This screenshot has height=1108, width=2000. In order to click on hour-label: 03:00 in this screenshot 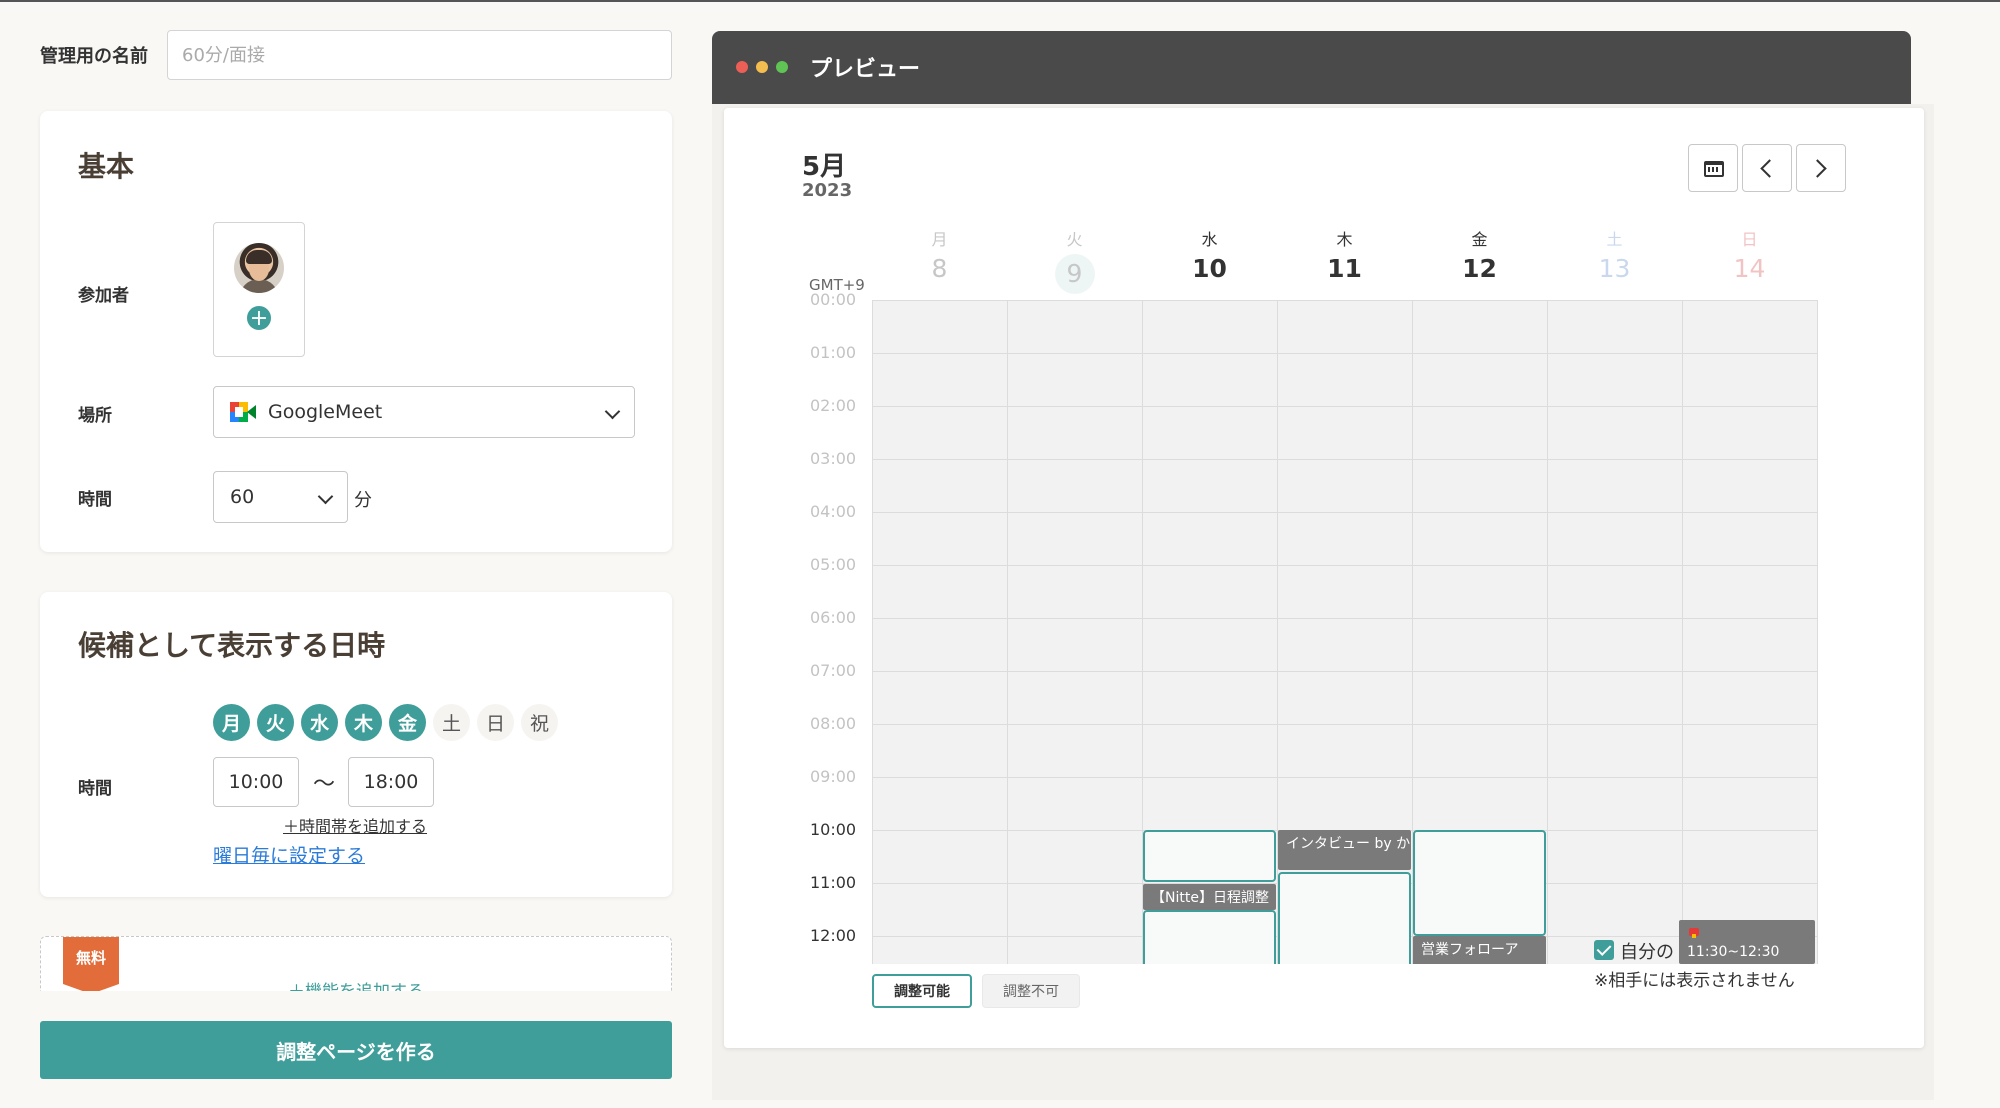, I will do `click(833, 458)`.